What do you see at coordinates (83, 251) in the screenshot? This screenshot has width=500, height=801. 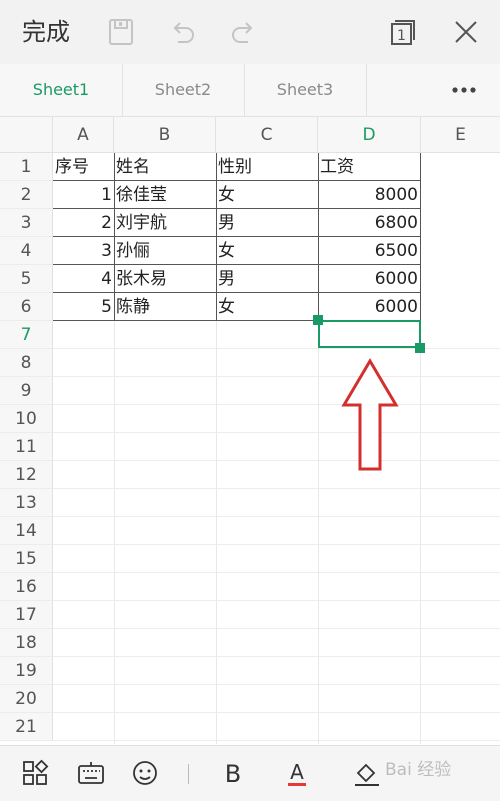 I see `cell-a4: 3` at bounding box center [83, 251].